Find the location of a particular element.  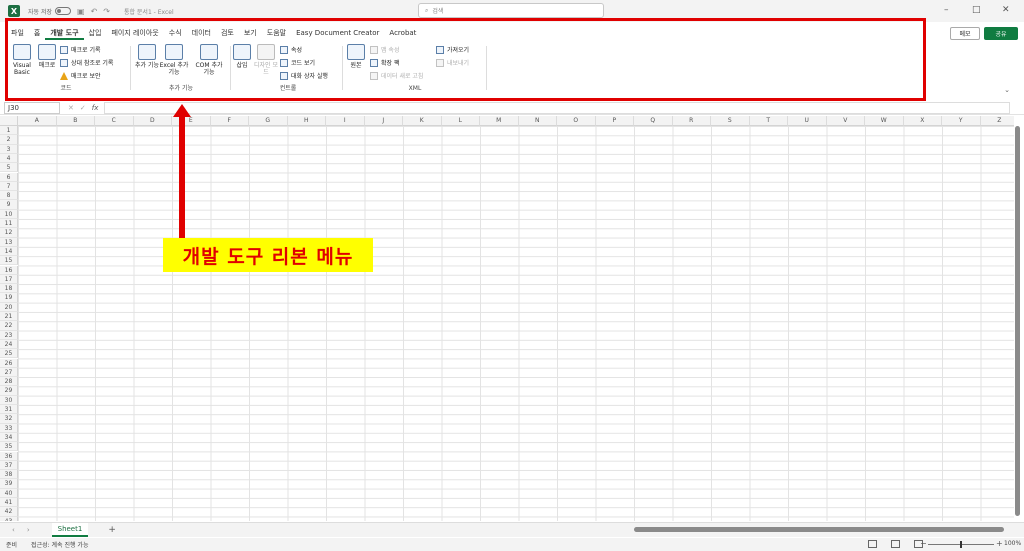

row-header: 24 is located at coordinates (9, 344).